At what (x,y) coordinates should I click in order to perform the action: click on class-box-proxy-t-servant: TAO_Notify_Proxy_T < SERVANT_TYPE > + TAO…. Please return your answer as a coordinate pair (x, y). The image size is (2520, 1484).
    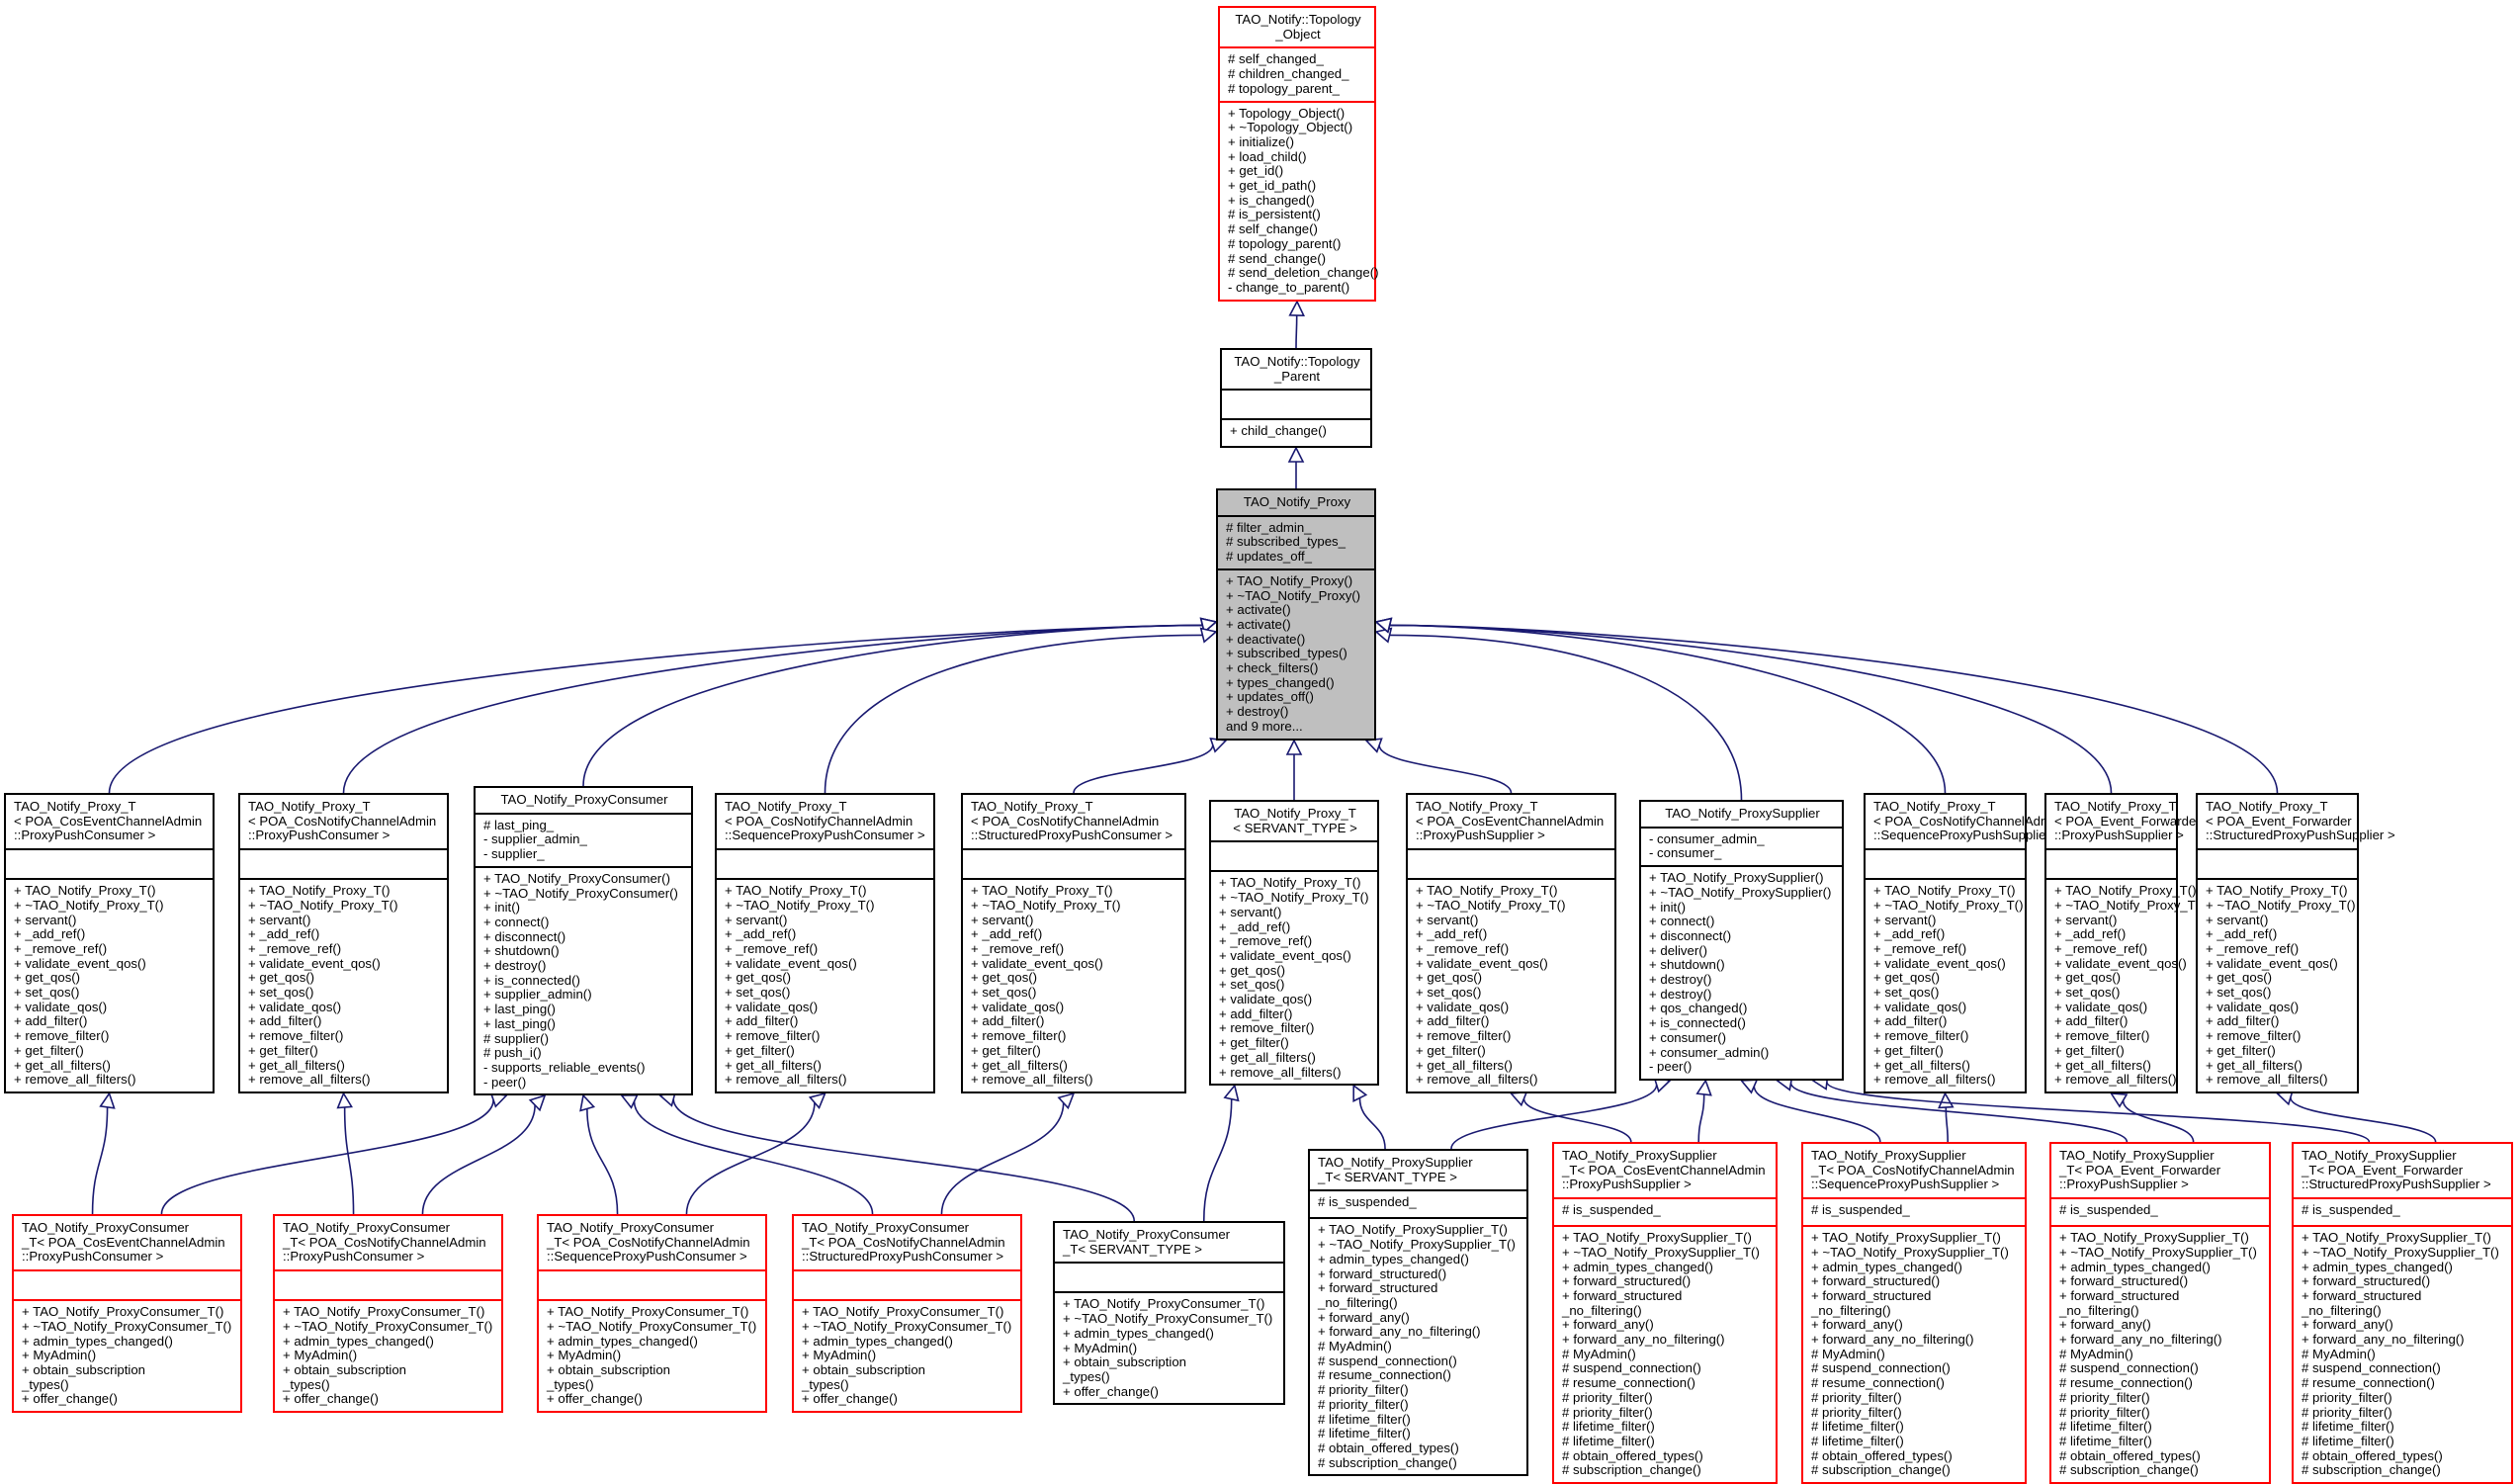
    Looking at the image, I should click on (1294, 943).